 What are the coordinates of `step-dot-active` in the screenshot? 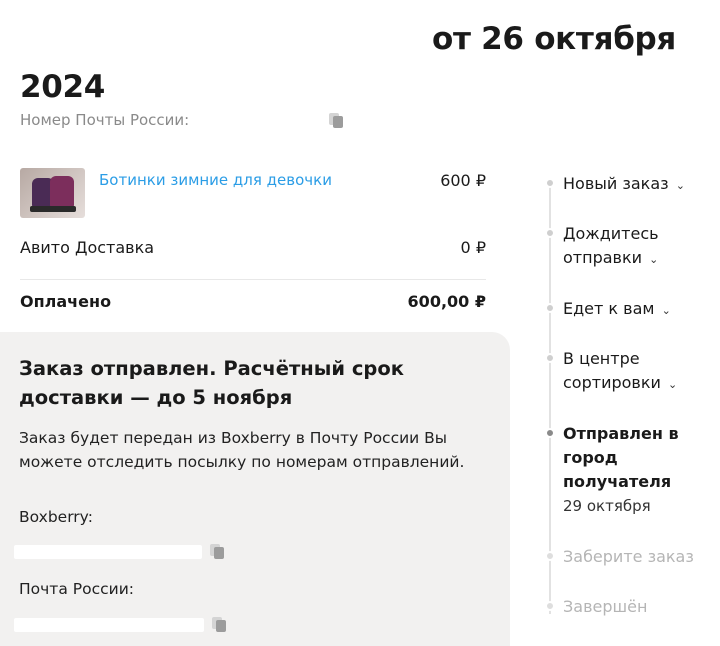 It's located at (550, 433).